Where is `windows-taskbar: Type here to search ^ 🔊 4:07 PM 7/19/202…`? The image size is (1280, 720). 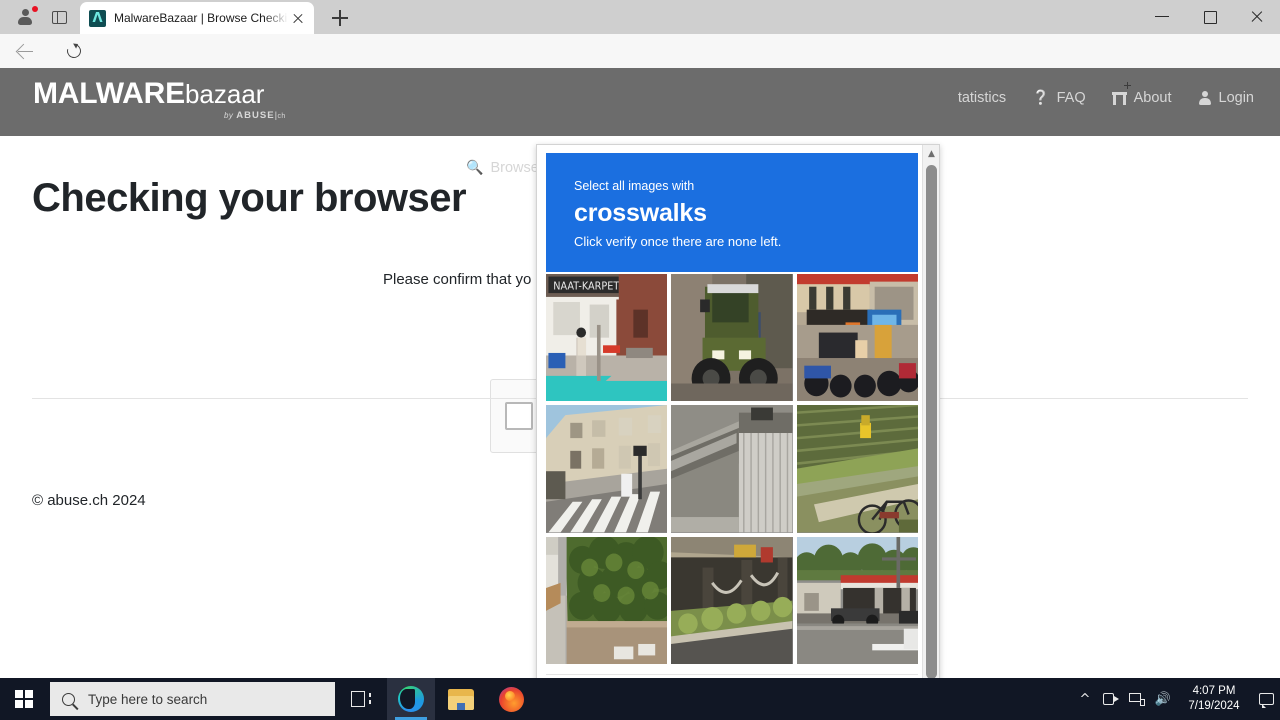
windows-taskbar: Type here to search ^ 🔊 4:07 PM 7/19/202… is located at coordinates (640, 699).